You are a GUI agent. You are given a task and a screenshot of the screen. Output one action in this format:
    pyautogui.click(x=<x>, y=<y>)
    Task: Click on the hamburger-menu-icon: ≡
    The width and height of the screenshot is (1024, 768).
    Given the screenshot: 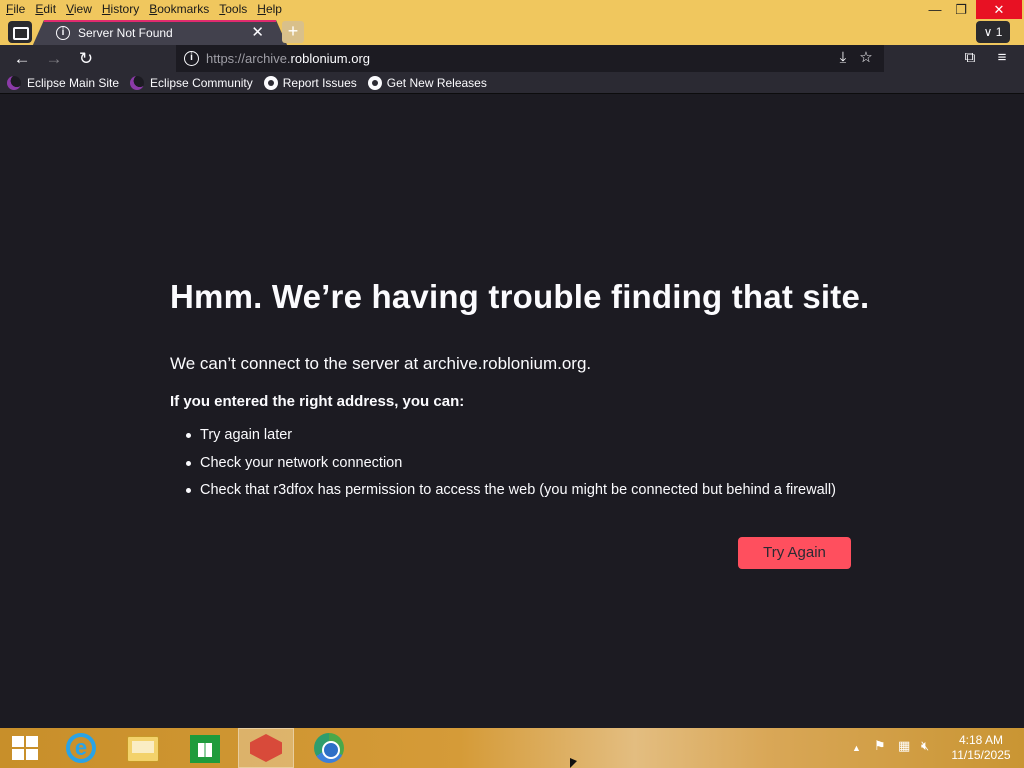 What is the action you would take?
    pyautogui.click(x=1002, y=58)
    